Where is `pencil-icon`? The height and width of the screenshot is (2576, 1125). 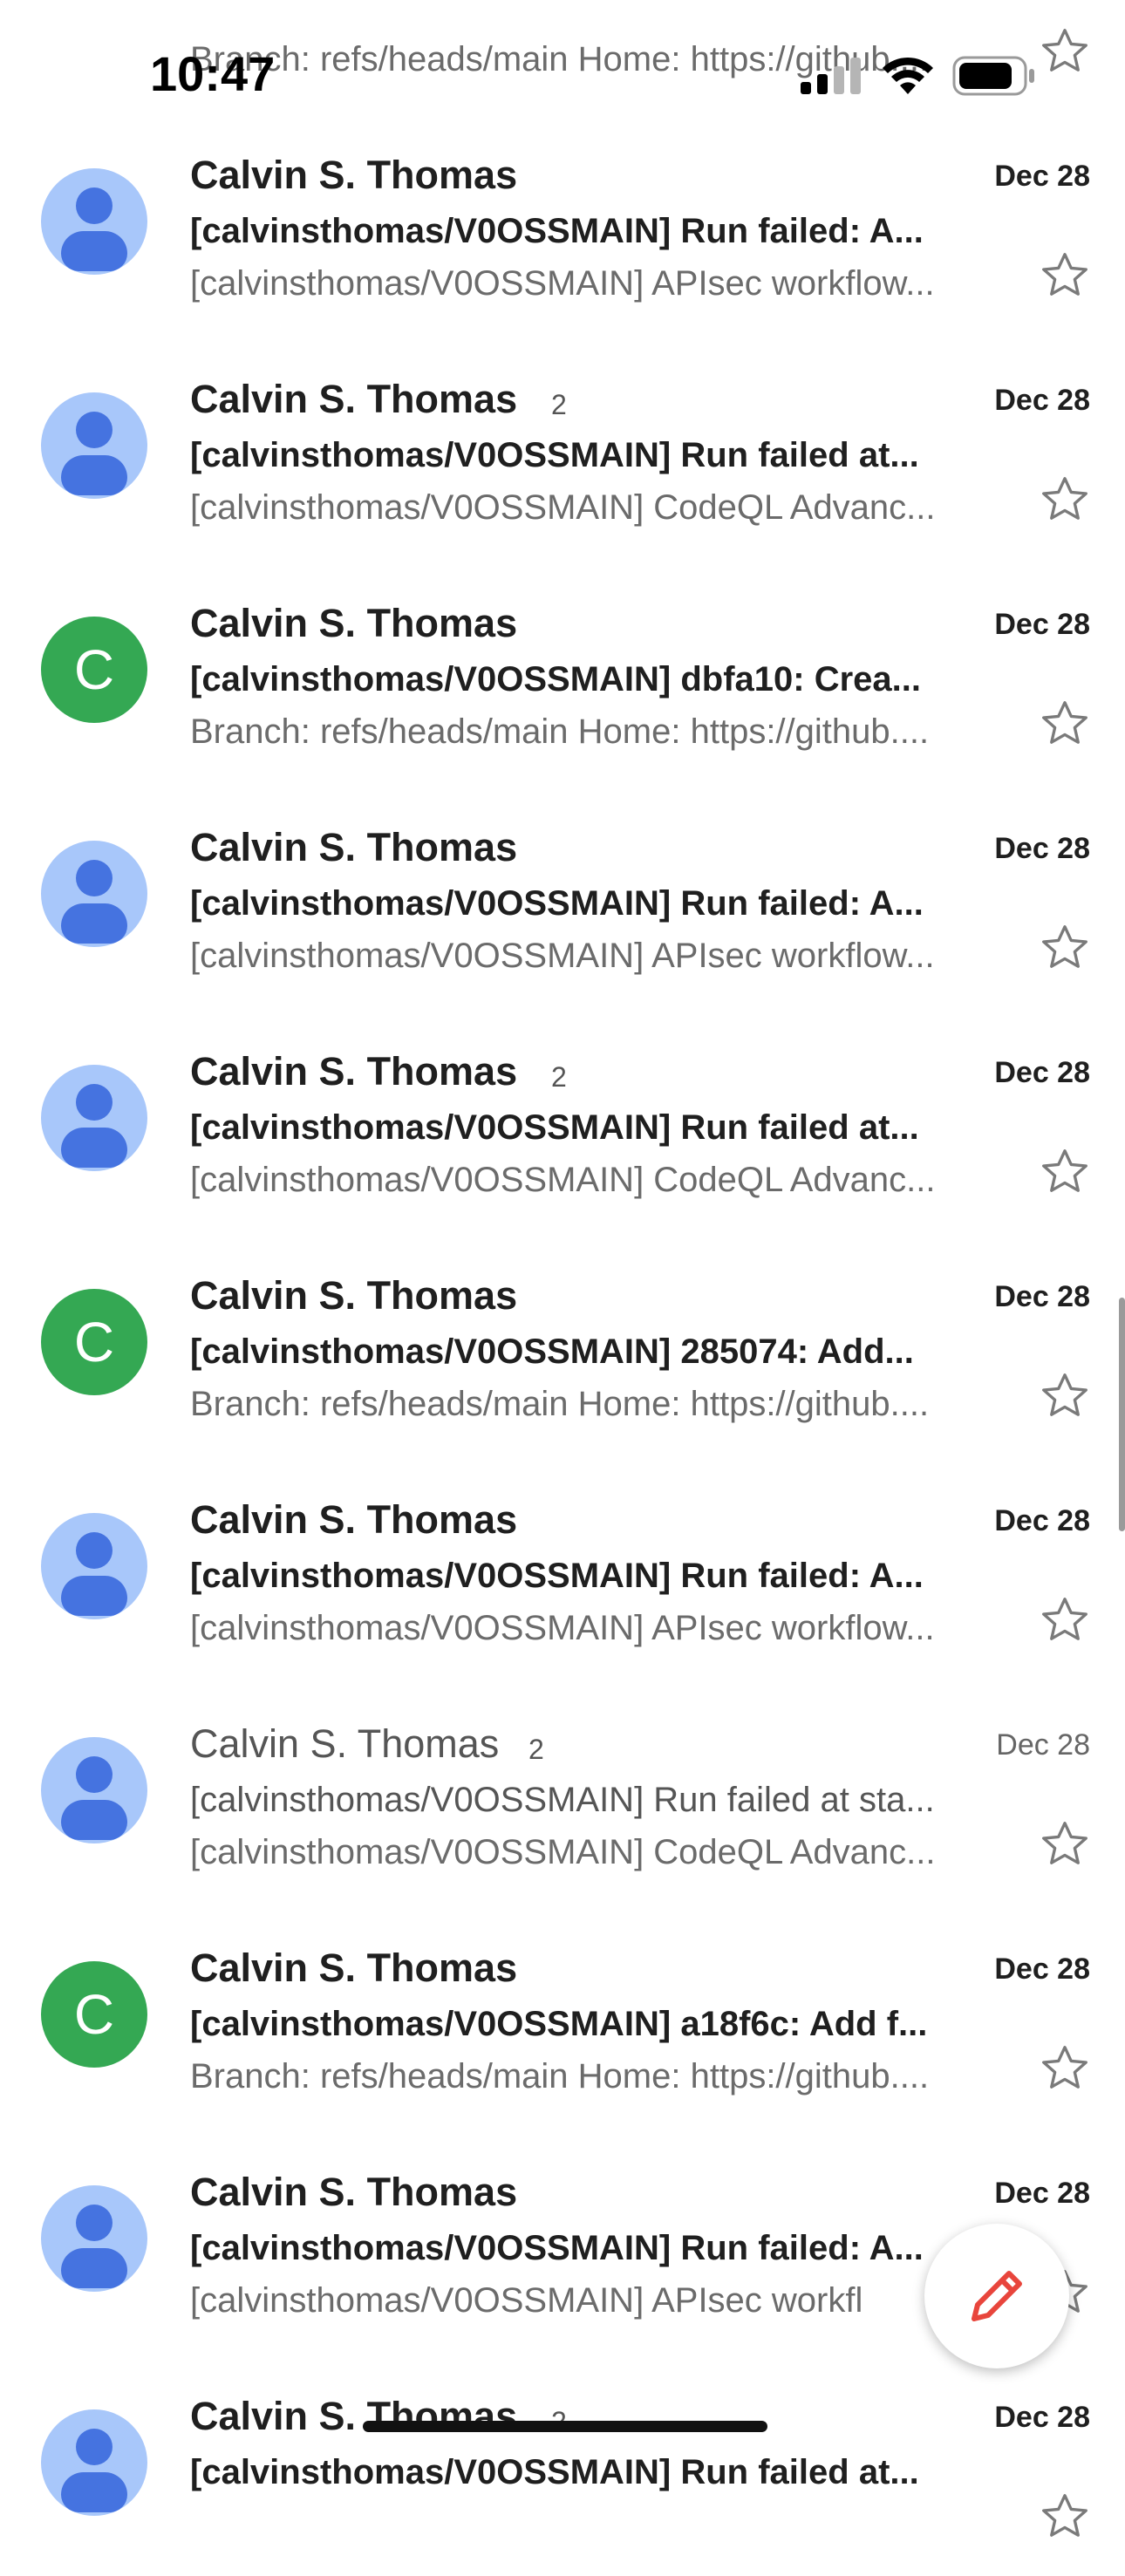 pencil-icon is located at coordinates (997, 2296).